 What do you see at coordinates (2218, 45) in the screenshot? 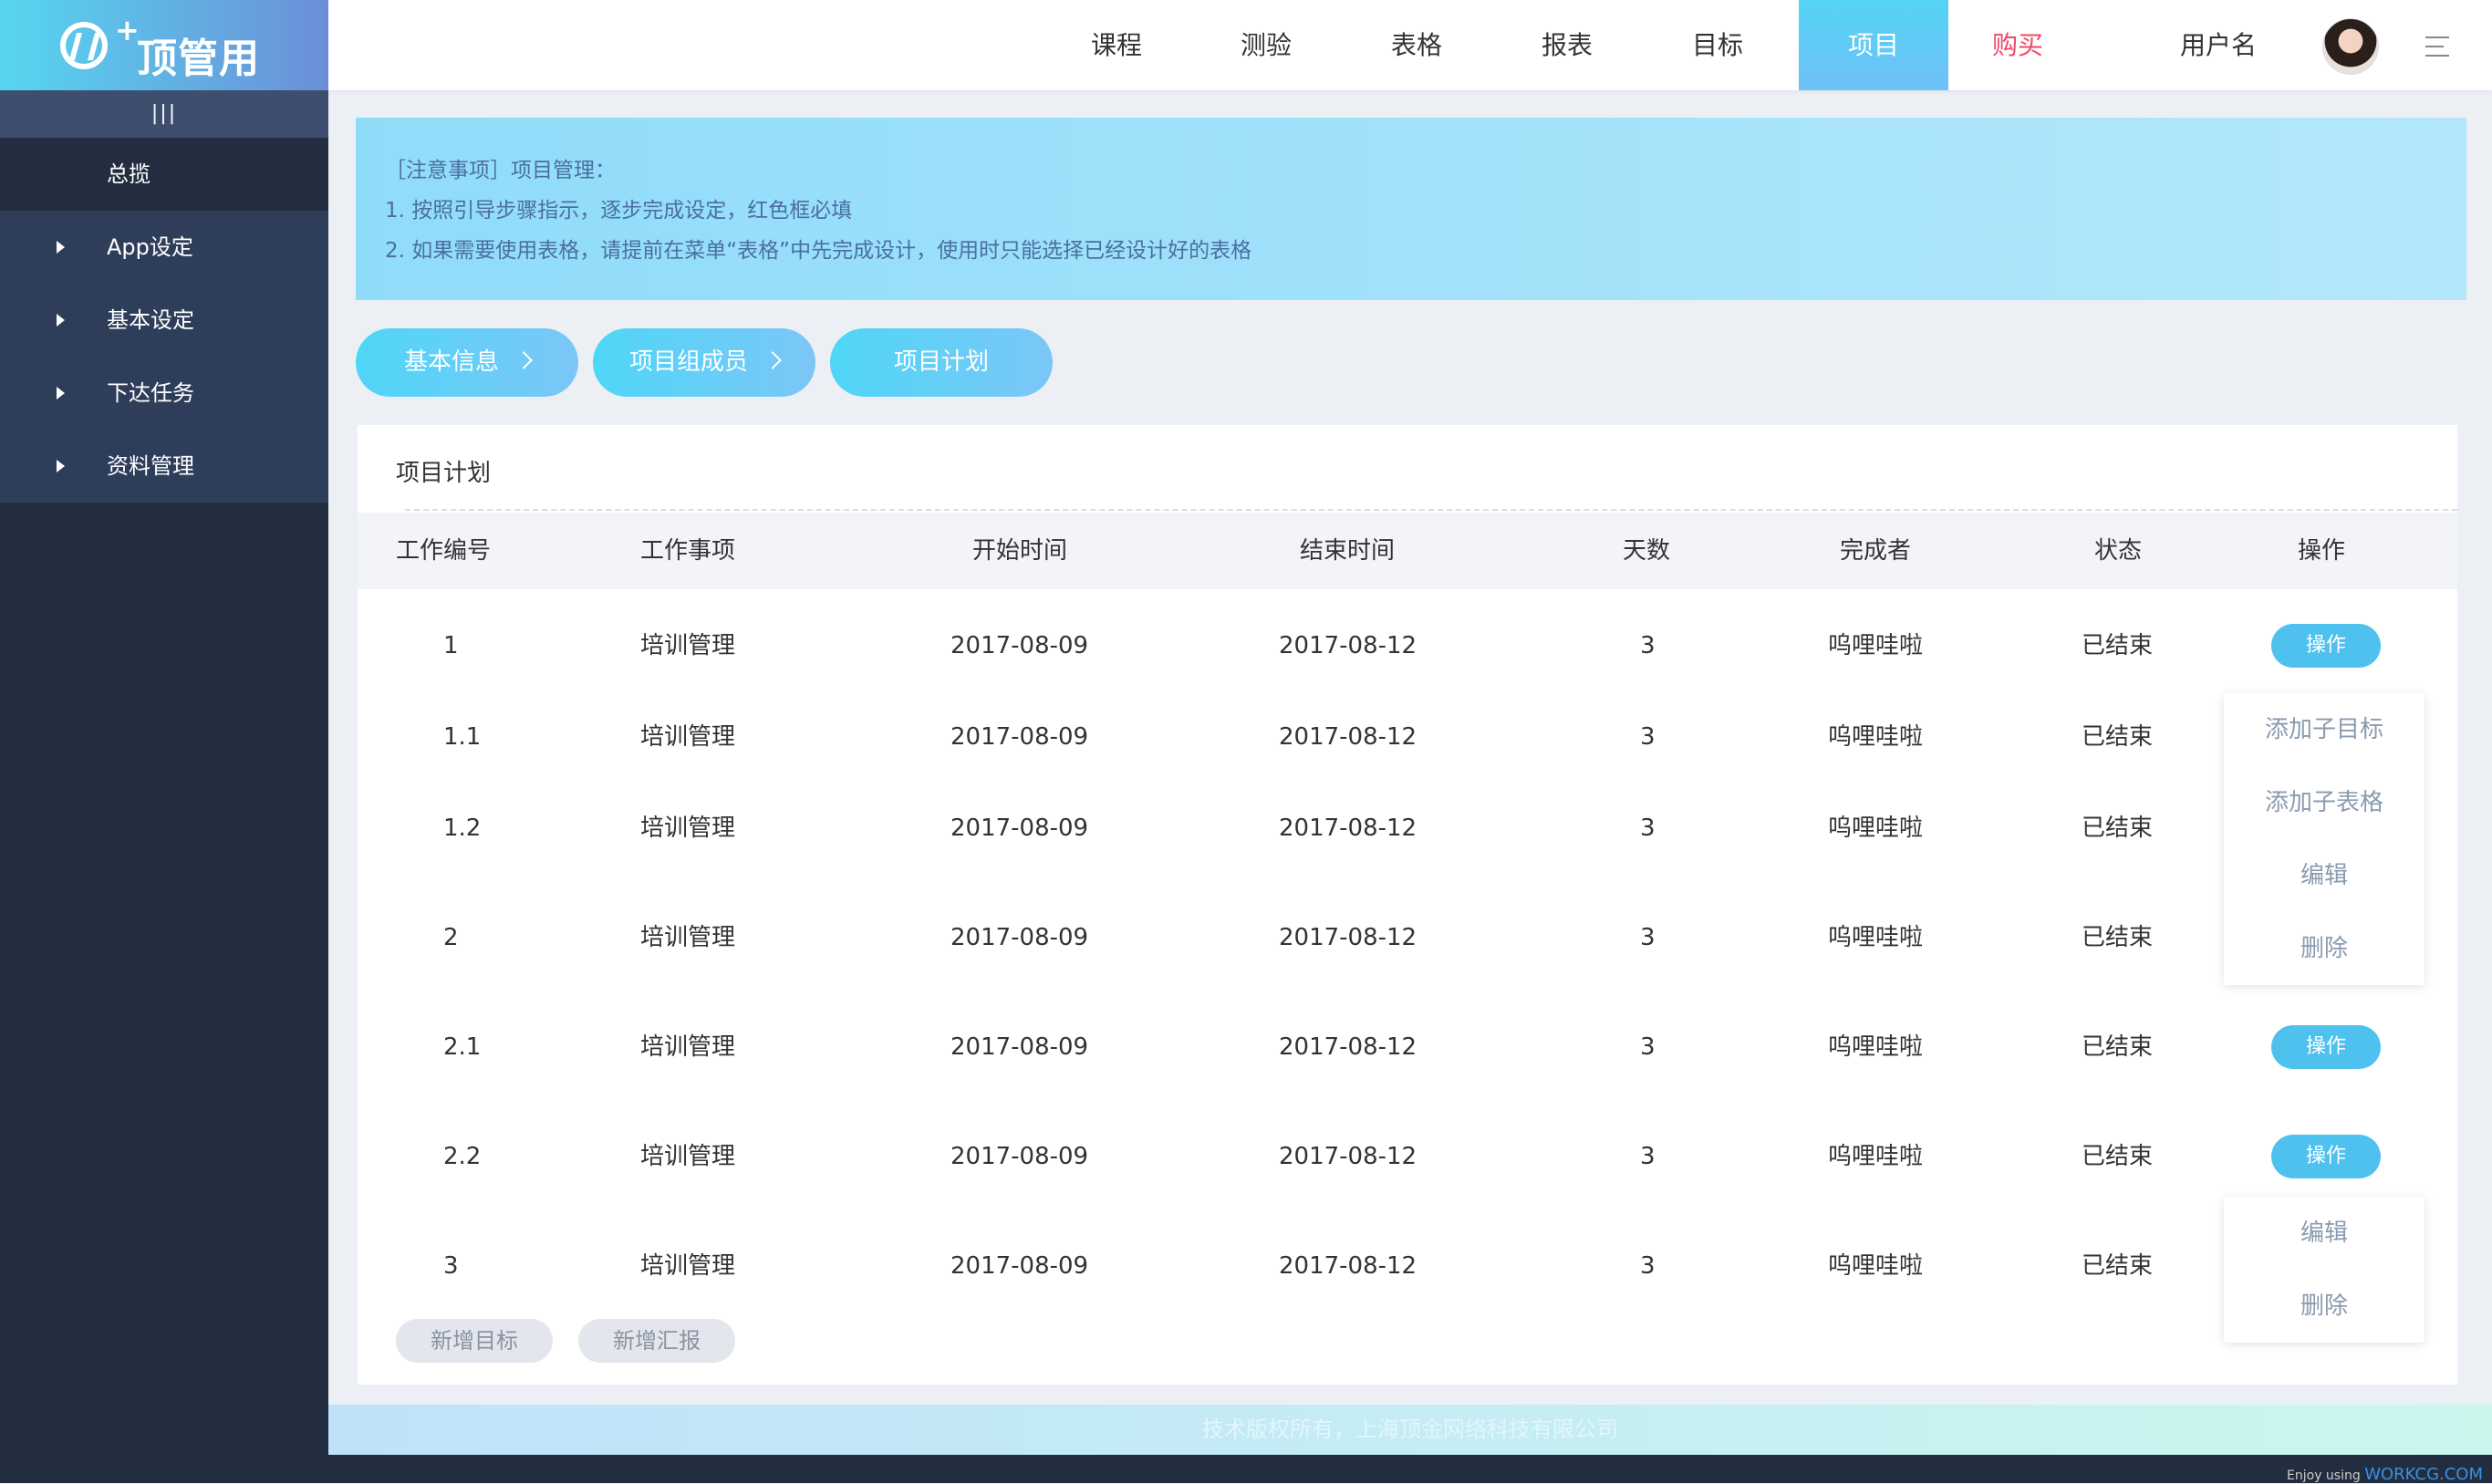
I see `username: 用户名` at bounding box center [2218, 45].